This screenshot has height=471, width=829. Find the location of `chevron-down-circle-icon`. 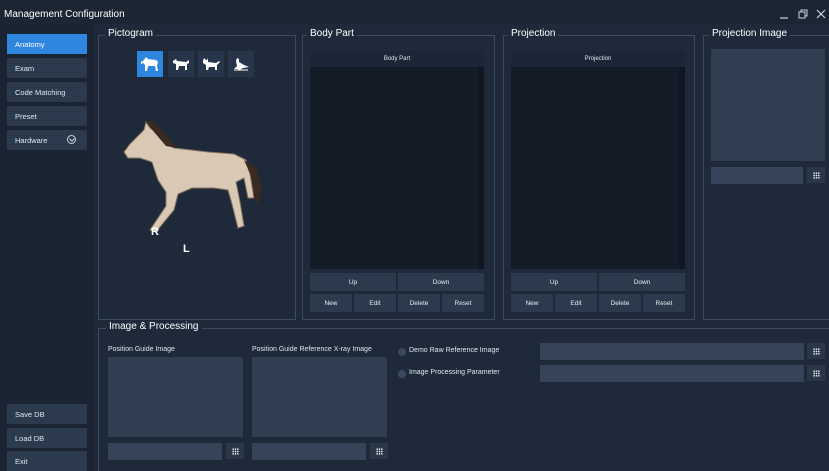

chevron-down-circle-icon is located at coordinates (71, 139).